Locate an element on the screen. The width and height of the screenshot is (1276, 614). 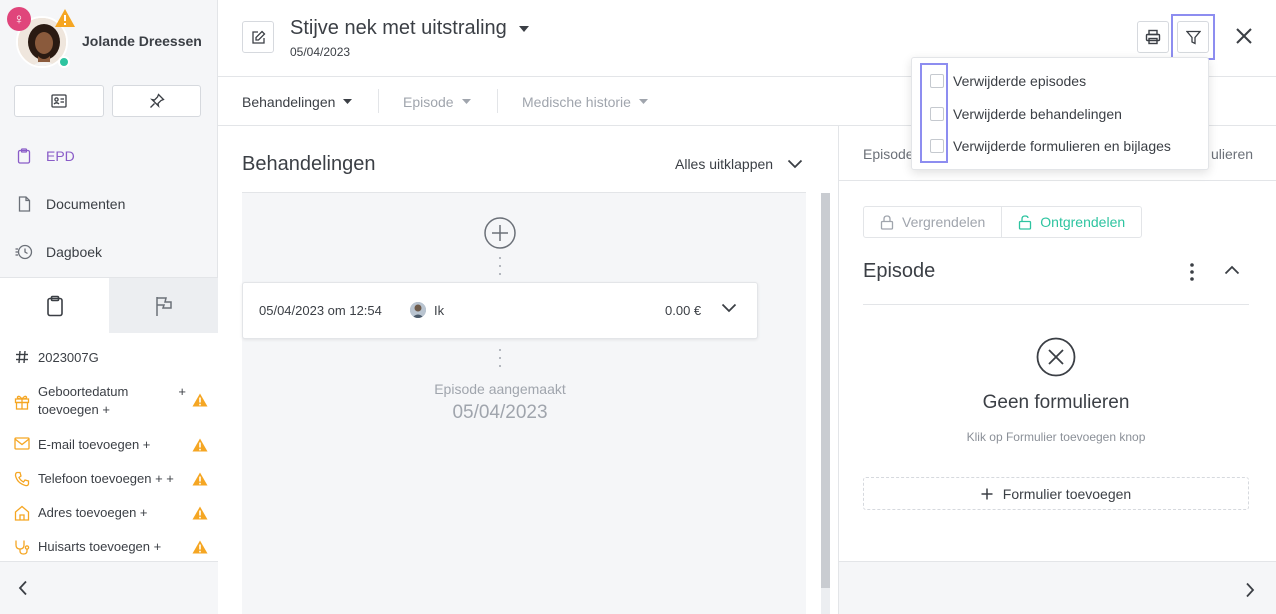
expand-all-button: Alles uitklappen is located at coordinates (739, 164).